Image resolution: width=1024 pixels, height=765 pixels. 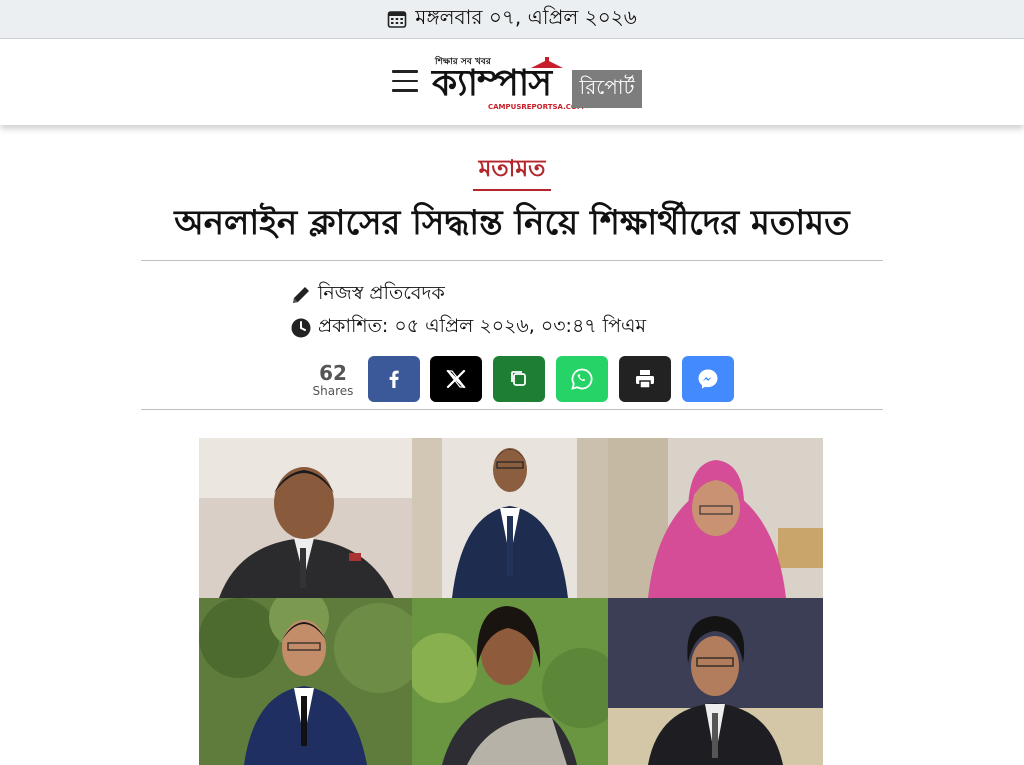 I want to click on share-count: 62 Shares, so click(x=333, y=380).